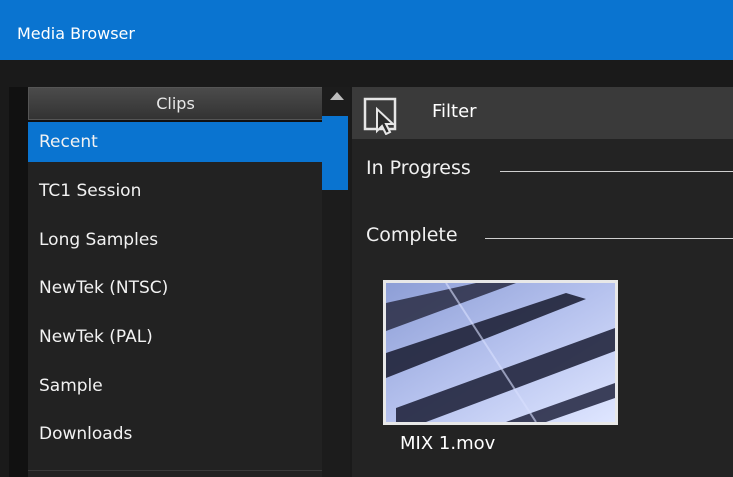 Image resolution: width=733 pixels, height=477 pixels. Describe the element at coordinates (76, 33) in the screenshot. I see `window-title: Media Browser` at that location.